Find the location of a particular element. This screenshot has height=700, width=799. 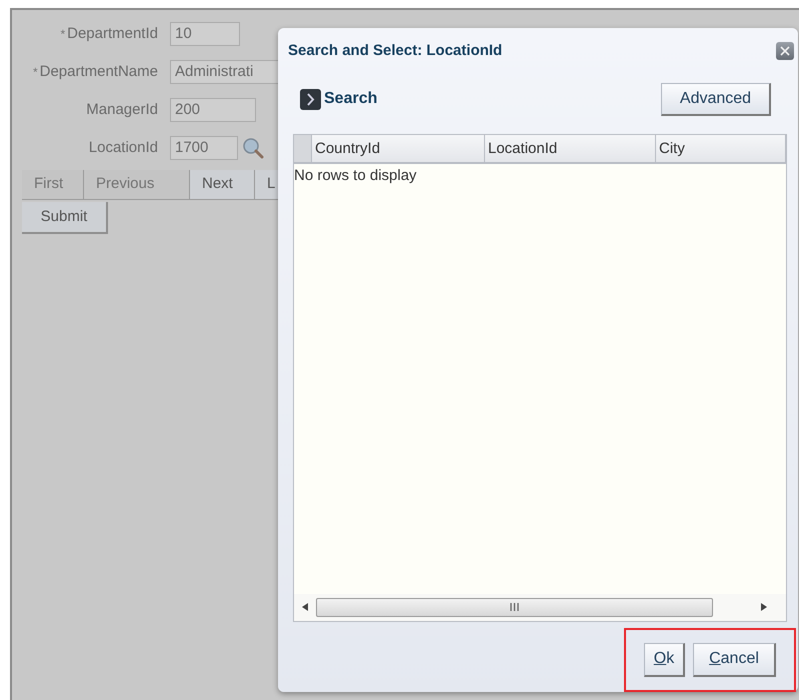

search-heading: Search is located at coordinates (351, 99).